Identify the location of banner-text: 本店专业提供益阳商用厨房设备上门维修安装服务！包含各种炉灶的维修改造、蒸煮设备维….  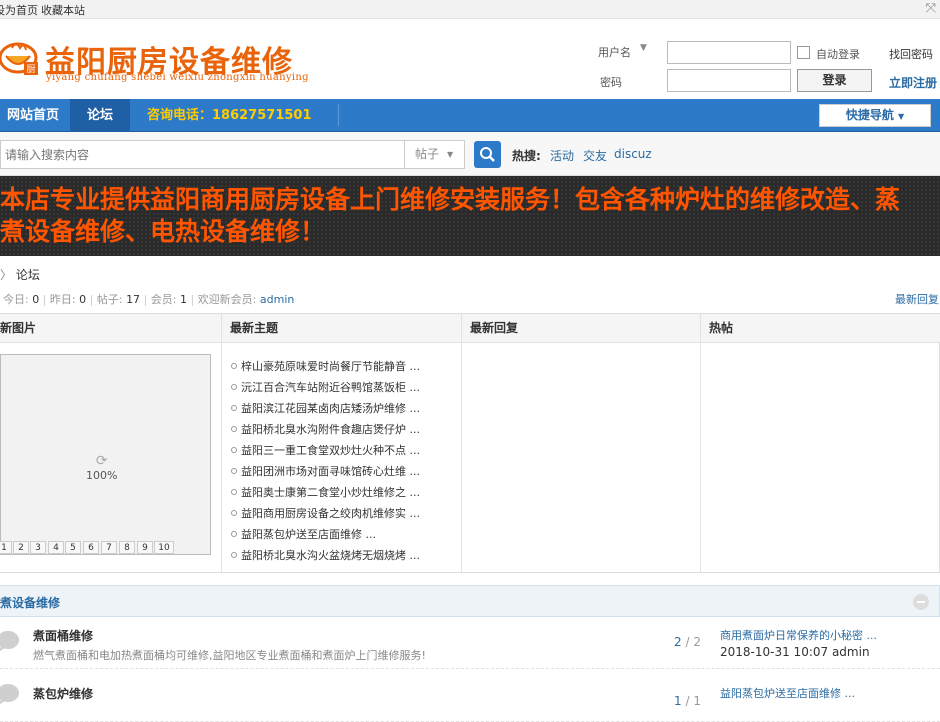
(450, 215).